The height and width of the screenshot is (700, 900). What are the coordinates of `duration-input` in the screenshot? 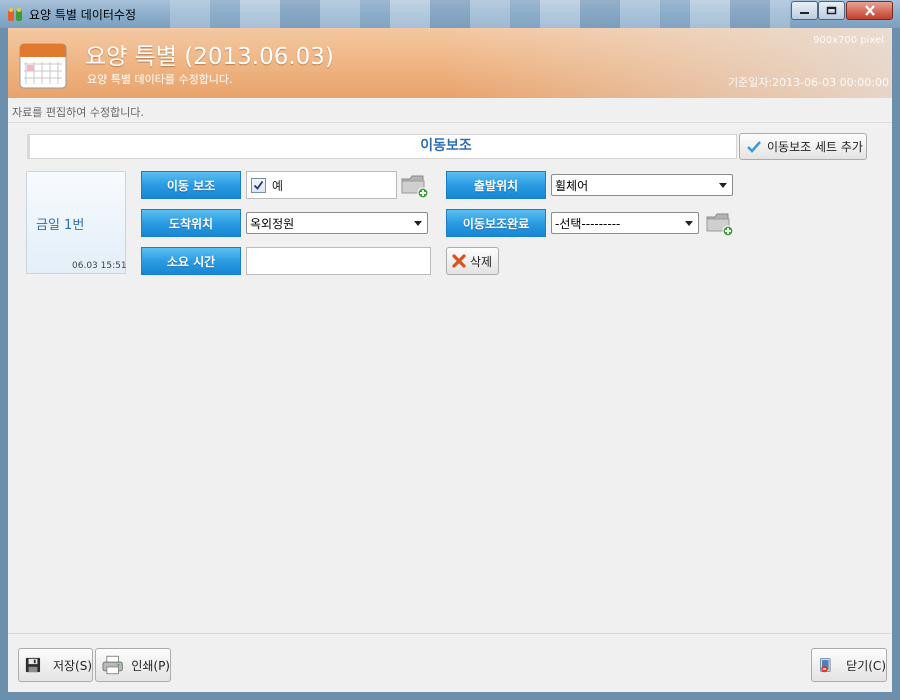 It's located at (338, 261).